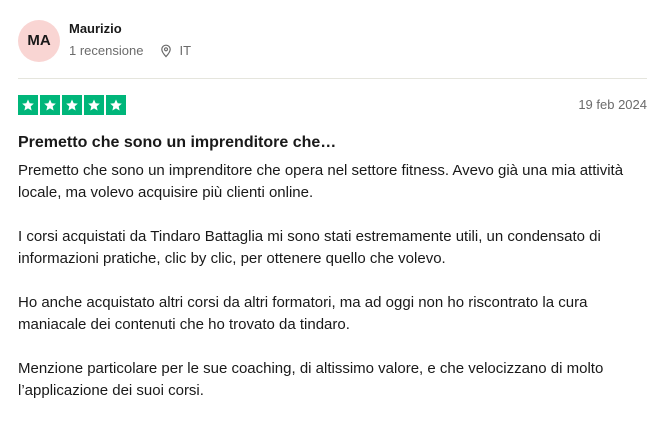 This screenshot has width=665, height=424. I want to click on reviewer-header: MA Maurizio 1 recensione IT, so click(333, 40).